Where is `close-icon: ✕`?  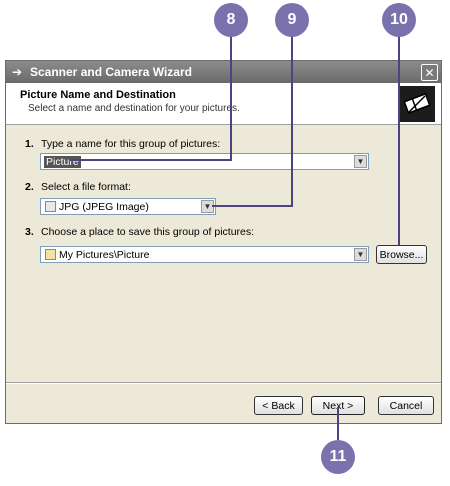 close-icon: ✕ is located at coordinates (429, 72).